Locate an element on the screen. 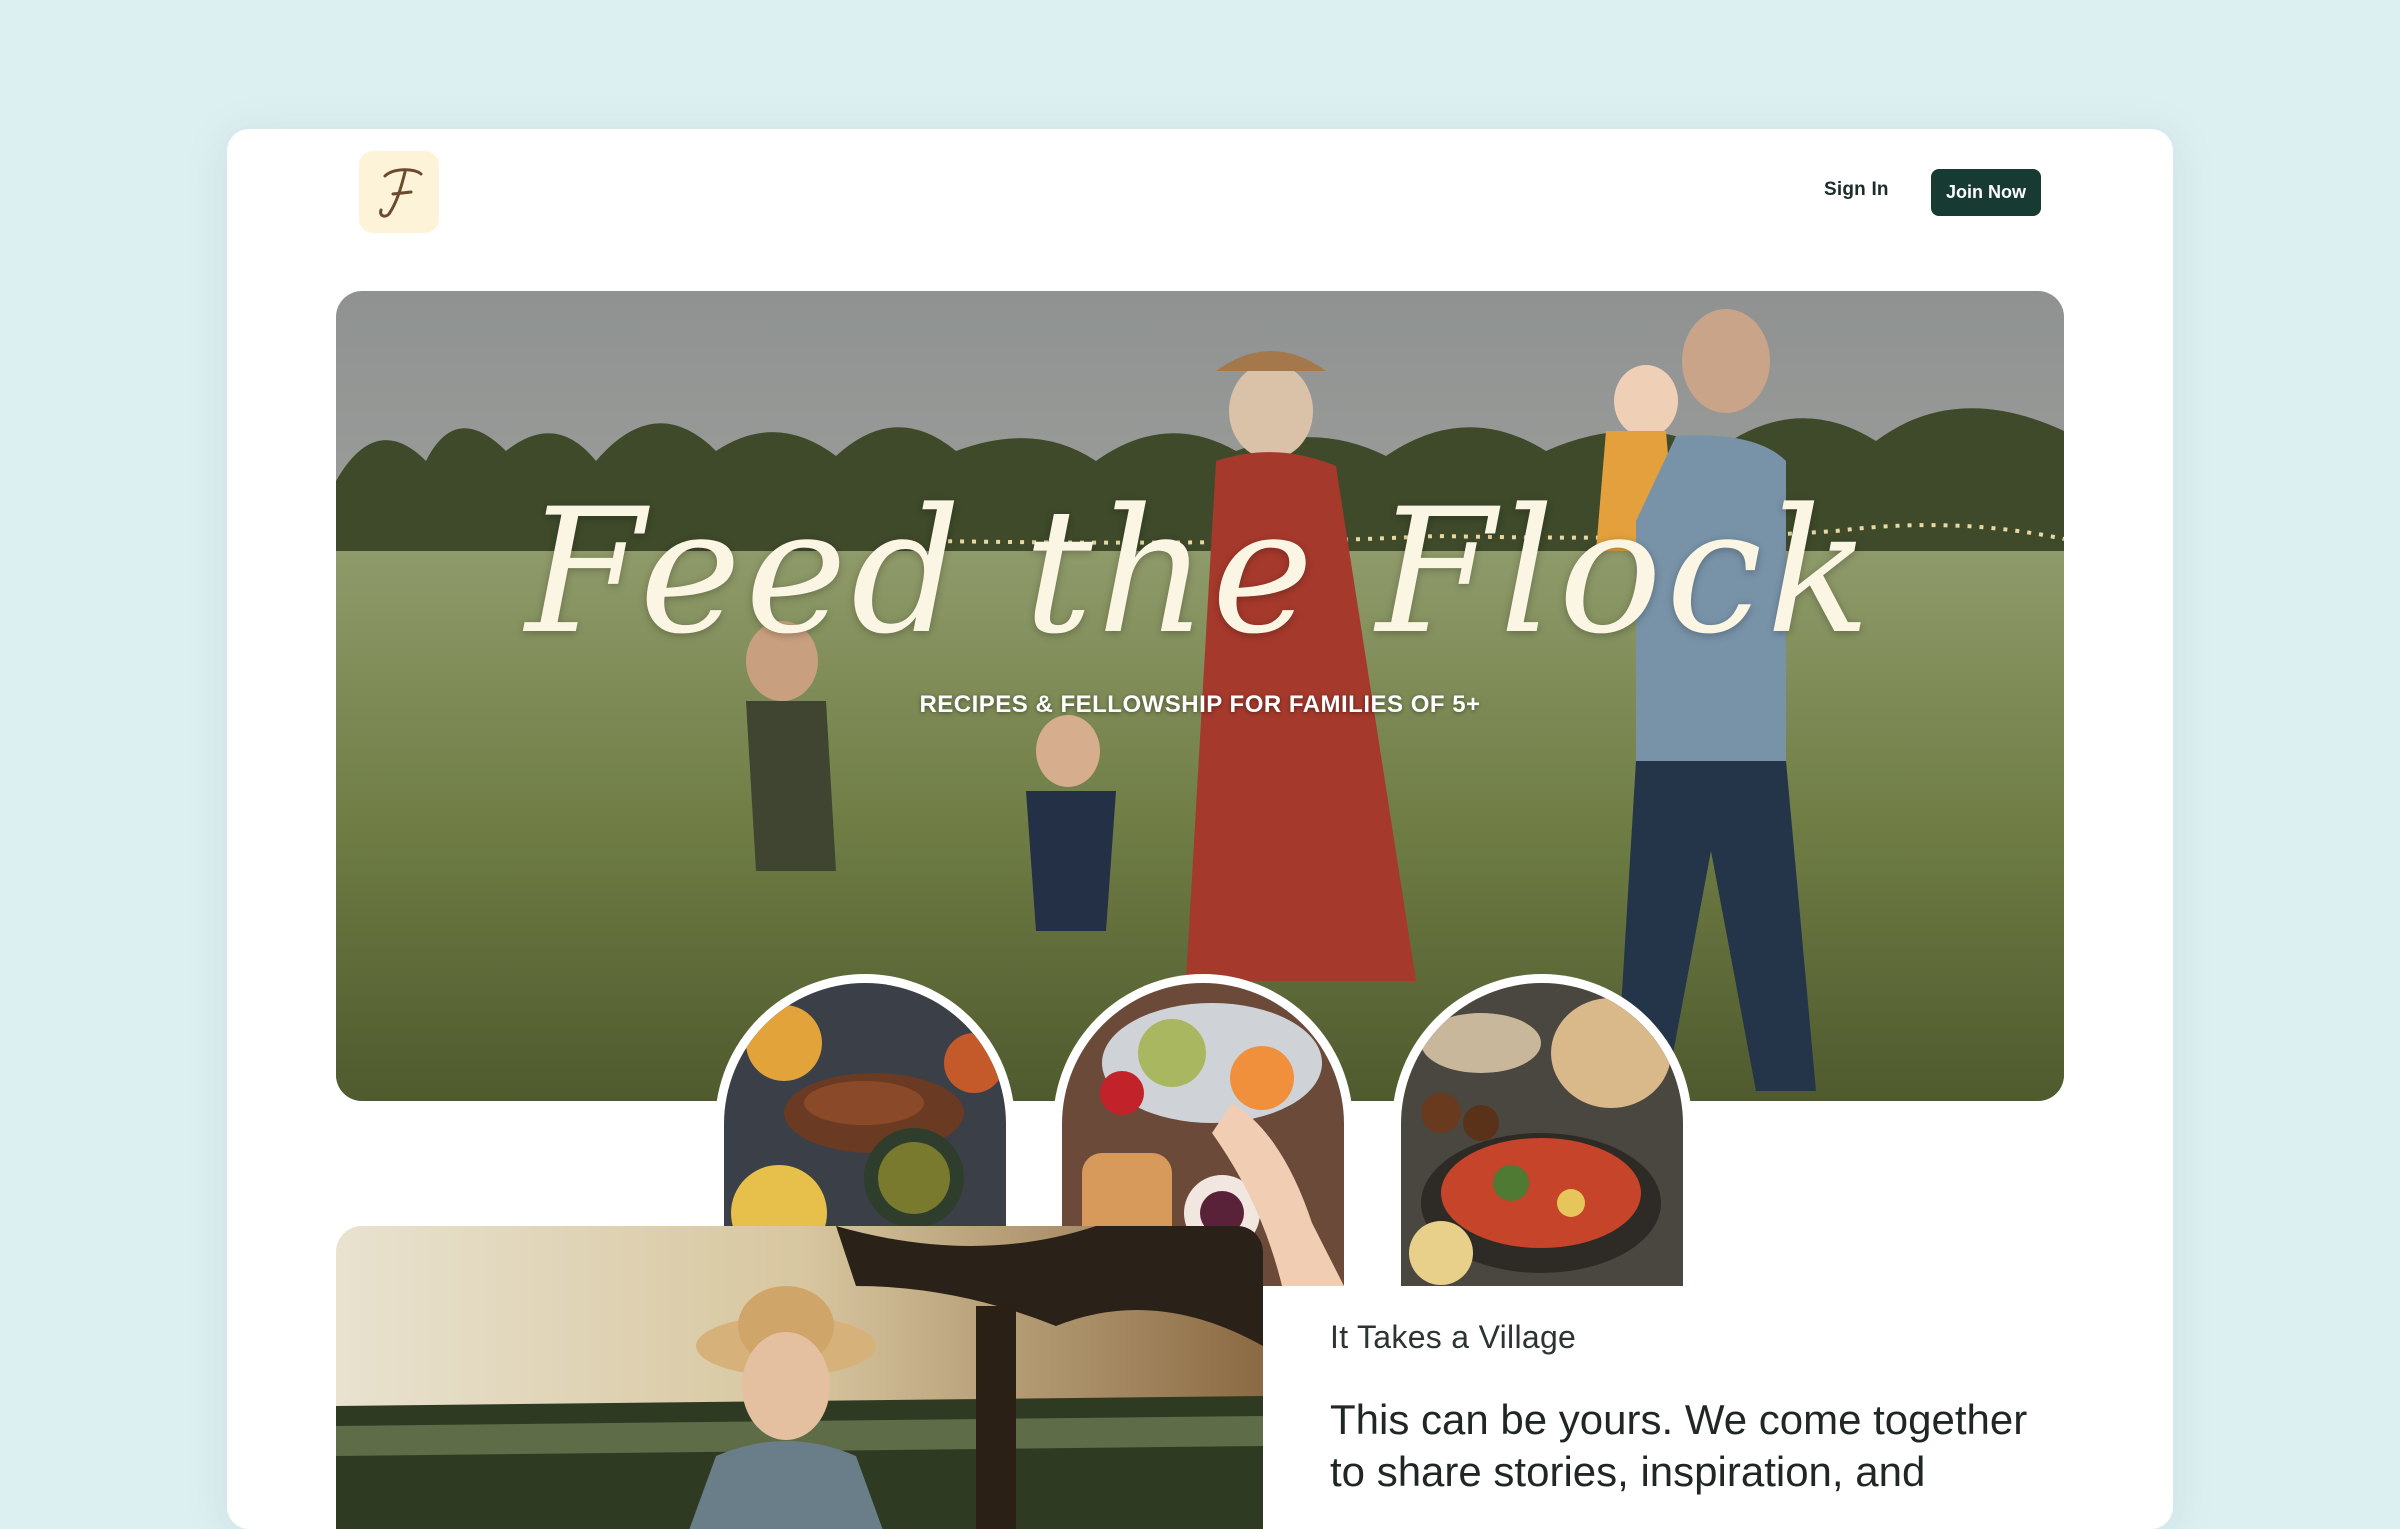 The width and height of the screenshot is (2400, 1529). village-photo is located at coordinates (799, 1377).